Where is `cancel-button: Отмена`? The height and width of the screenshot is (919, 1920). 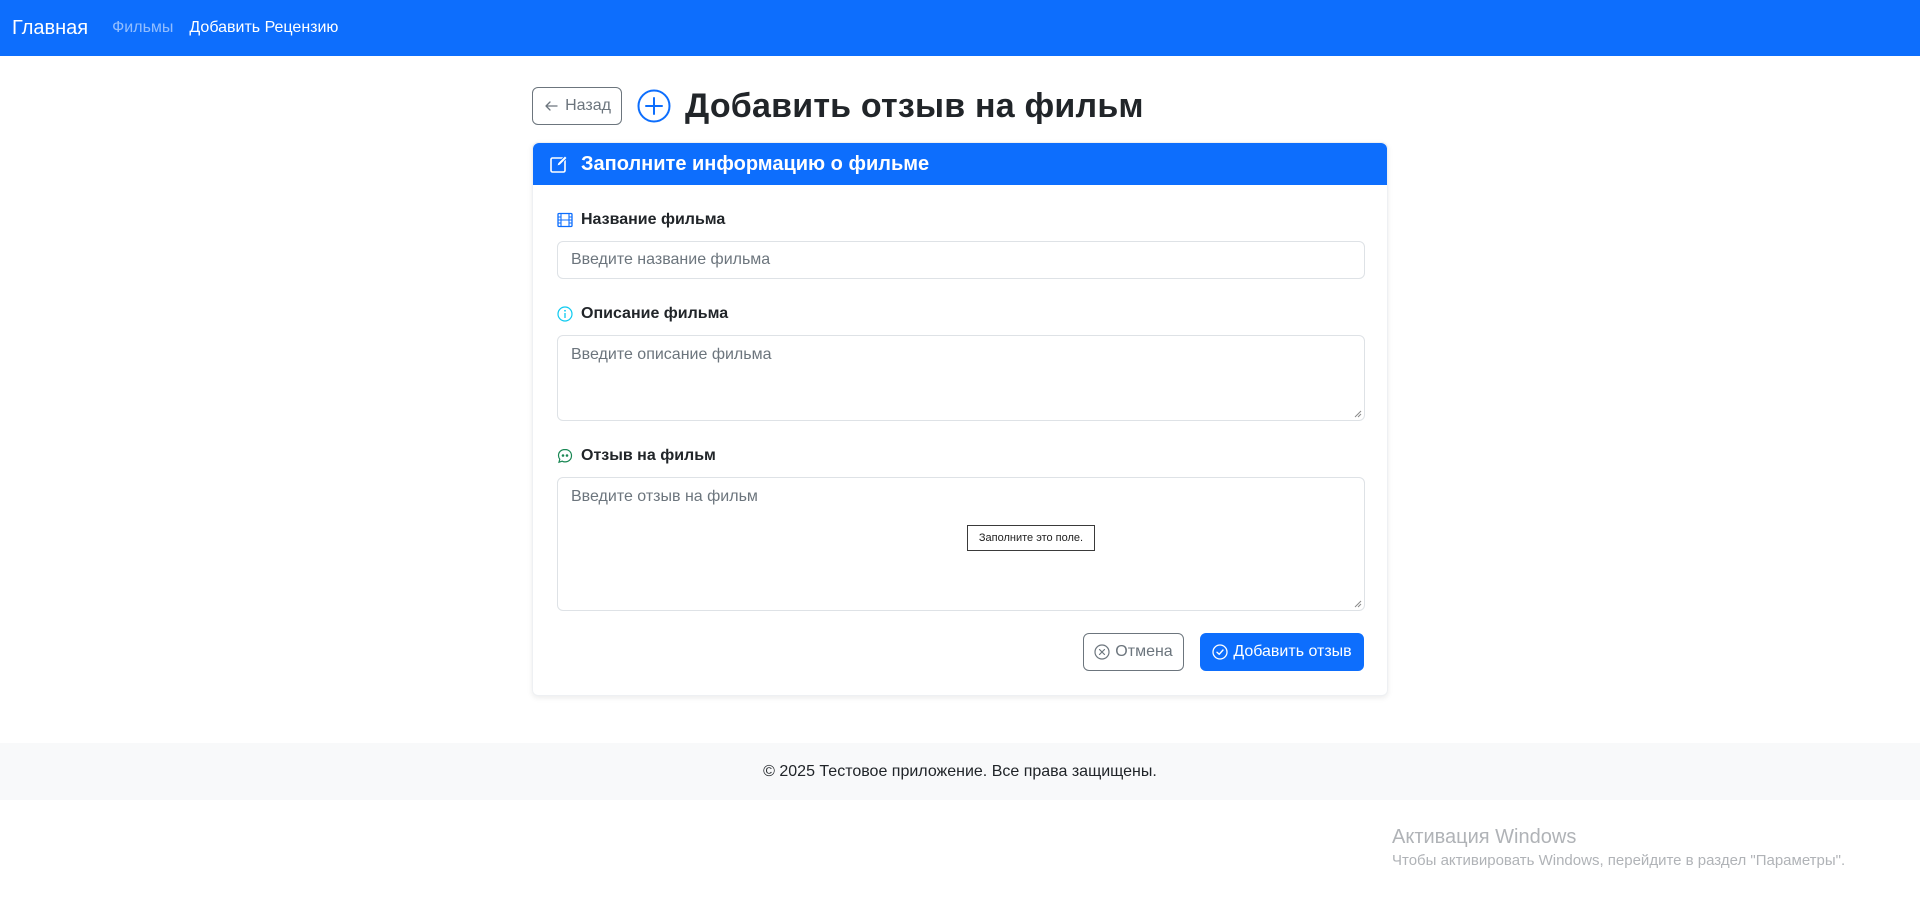
cancel-button: Отмена is located at coordinates (1133, 652).